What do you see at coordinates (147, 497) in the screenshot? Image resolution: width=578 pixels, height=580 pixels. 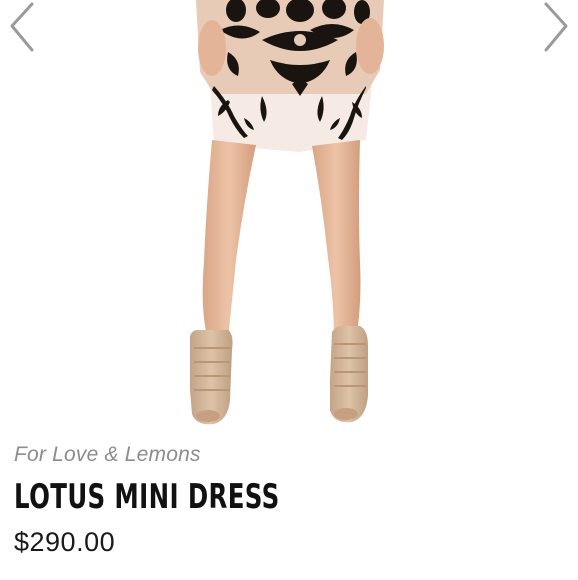 I see `product-title: LOTUS MINI DRESS` at bounding box center [147, 497].